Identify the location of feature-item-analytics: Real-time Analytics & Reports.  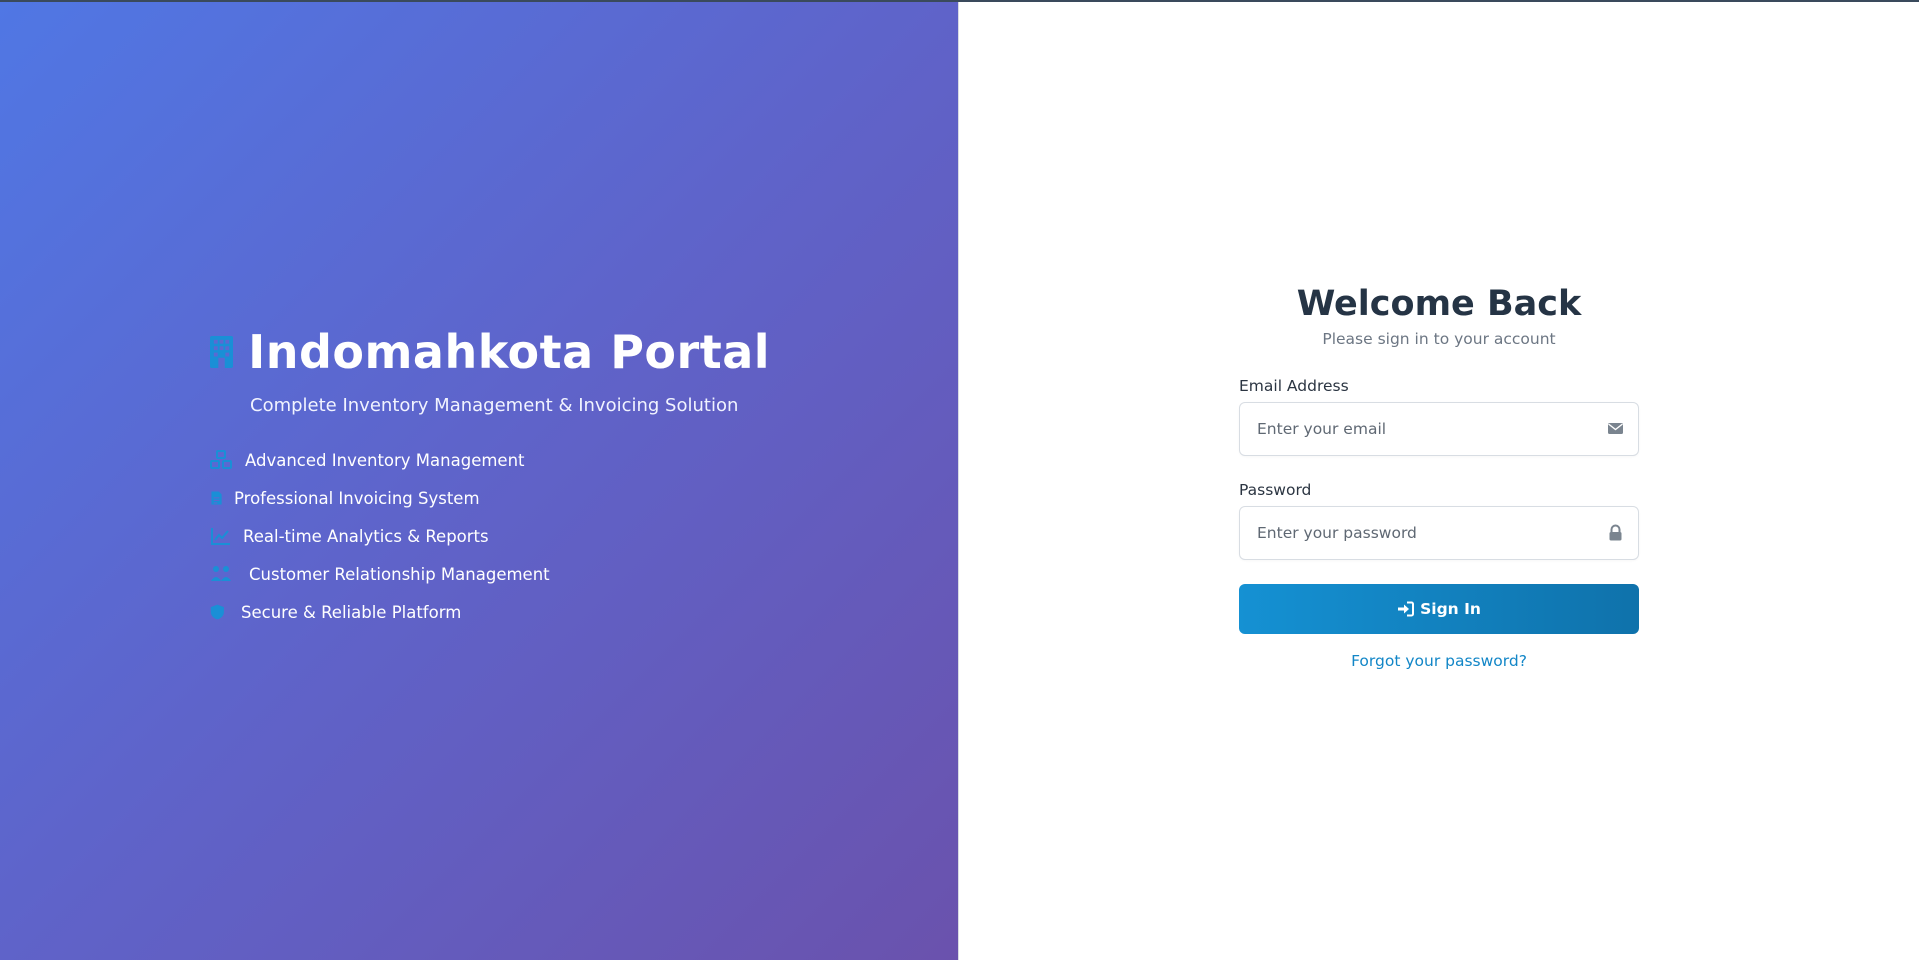
(490, 536).